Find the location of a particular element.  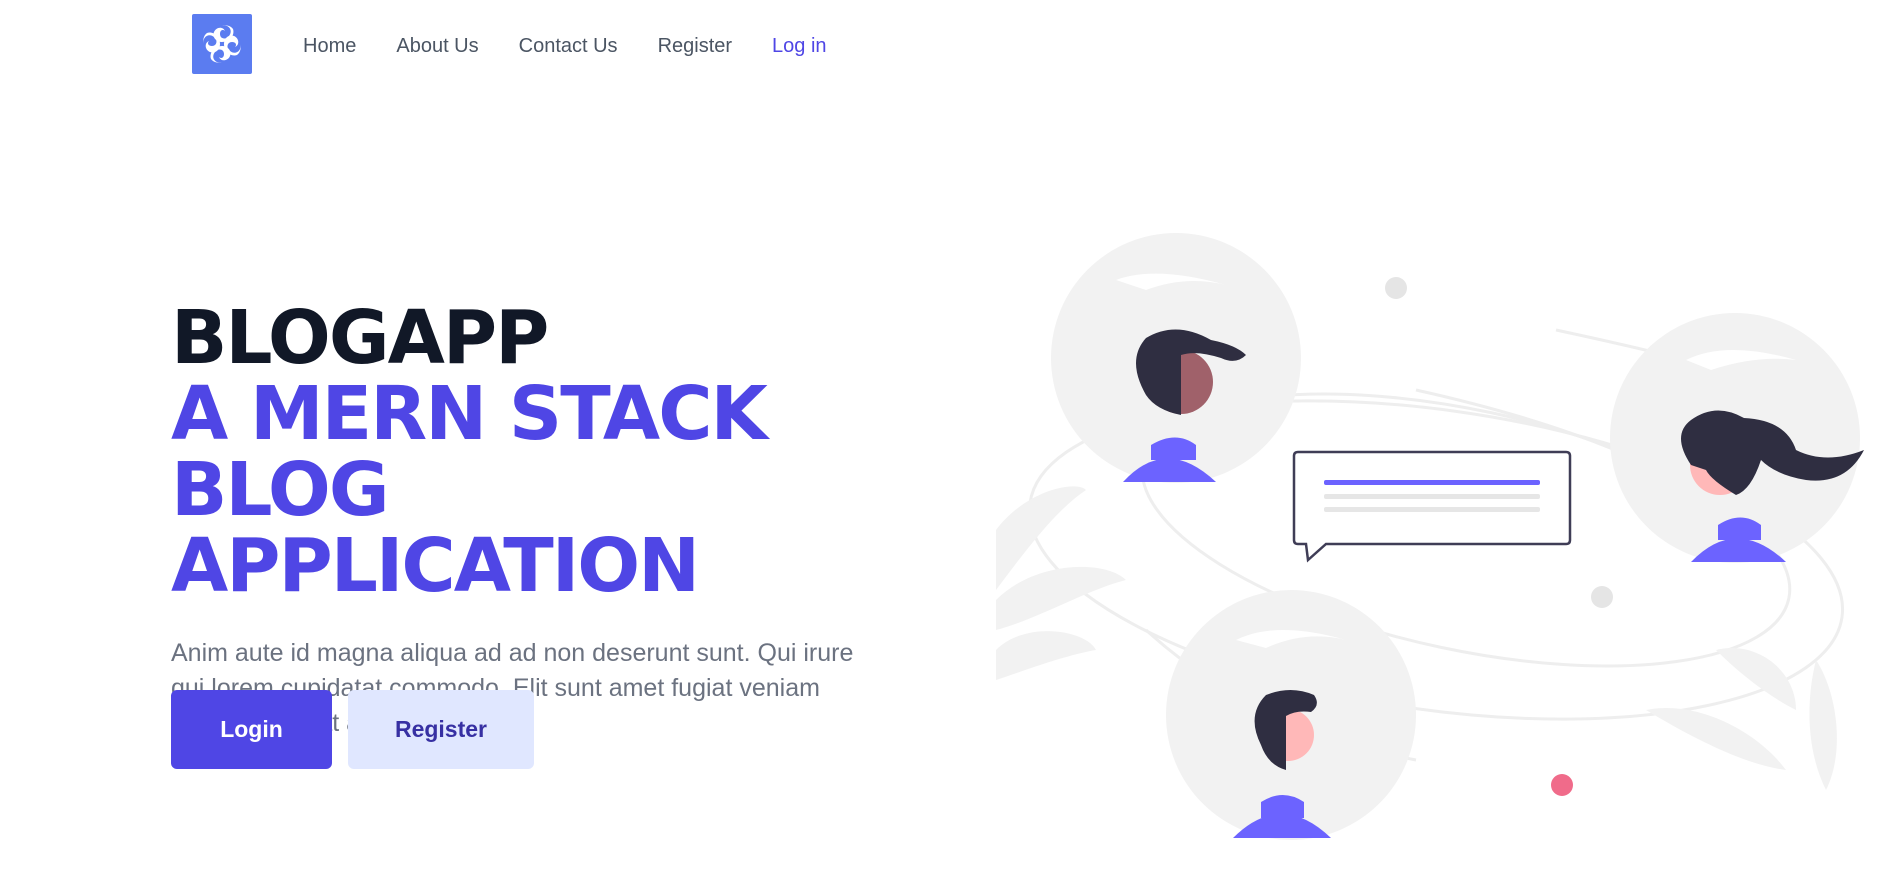

leaf-decoration-right is located at coordinates (1741, 719).